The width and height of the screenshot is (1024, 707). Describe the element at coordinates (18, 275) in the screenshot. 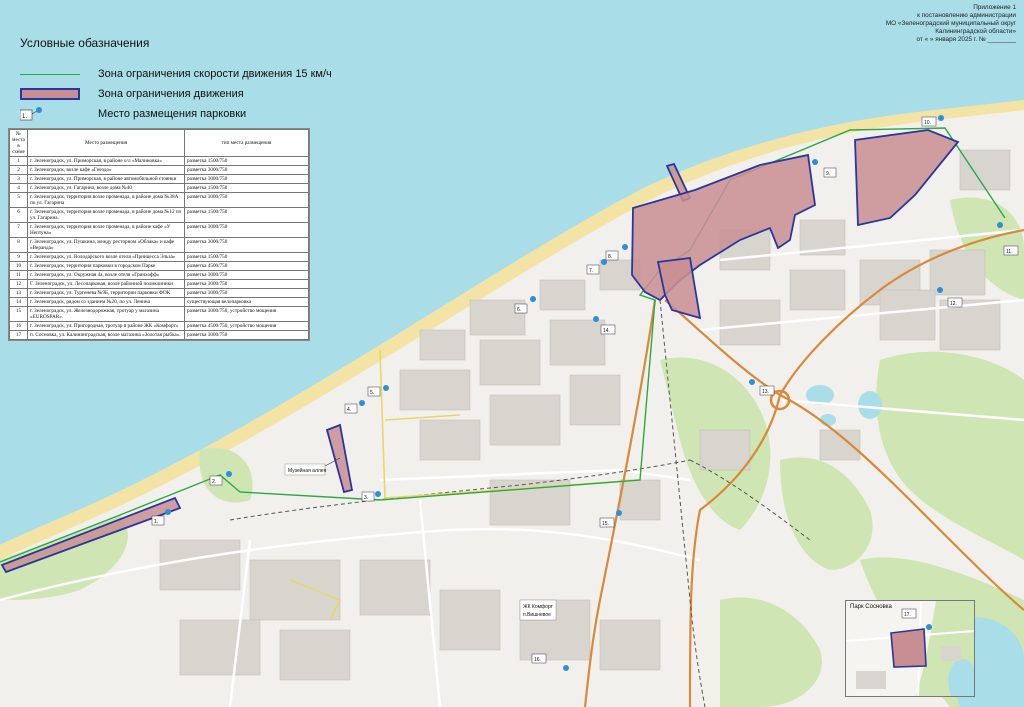

I see `table-cell-number: 11` at that location.